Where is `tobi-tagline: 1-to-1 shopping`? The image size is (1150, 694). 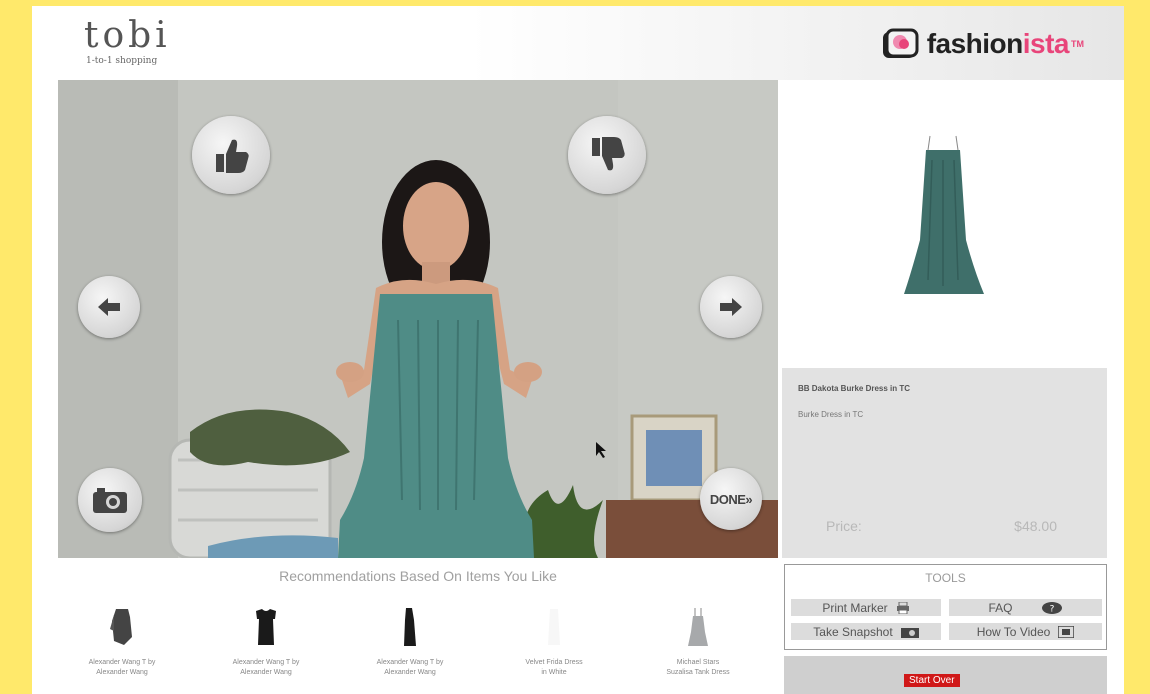 tobi-tagline: 1-to-1 shopping is located at coordinates (122, 61).